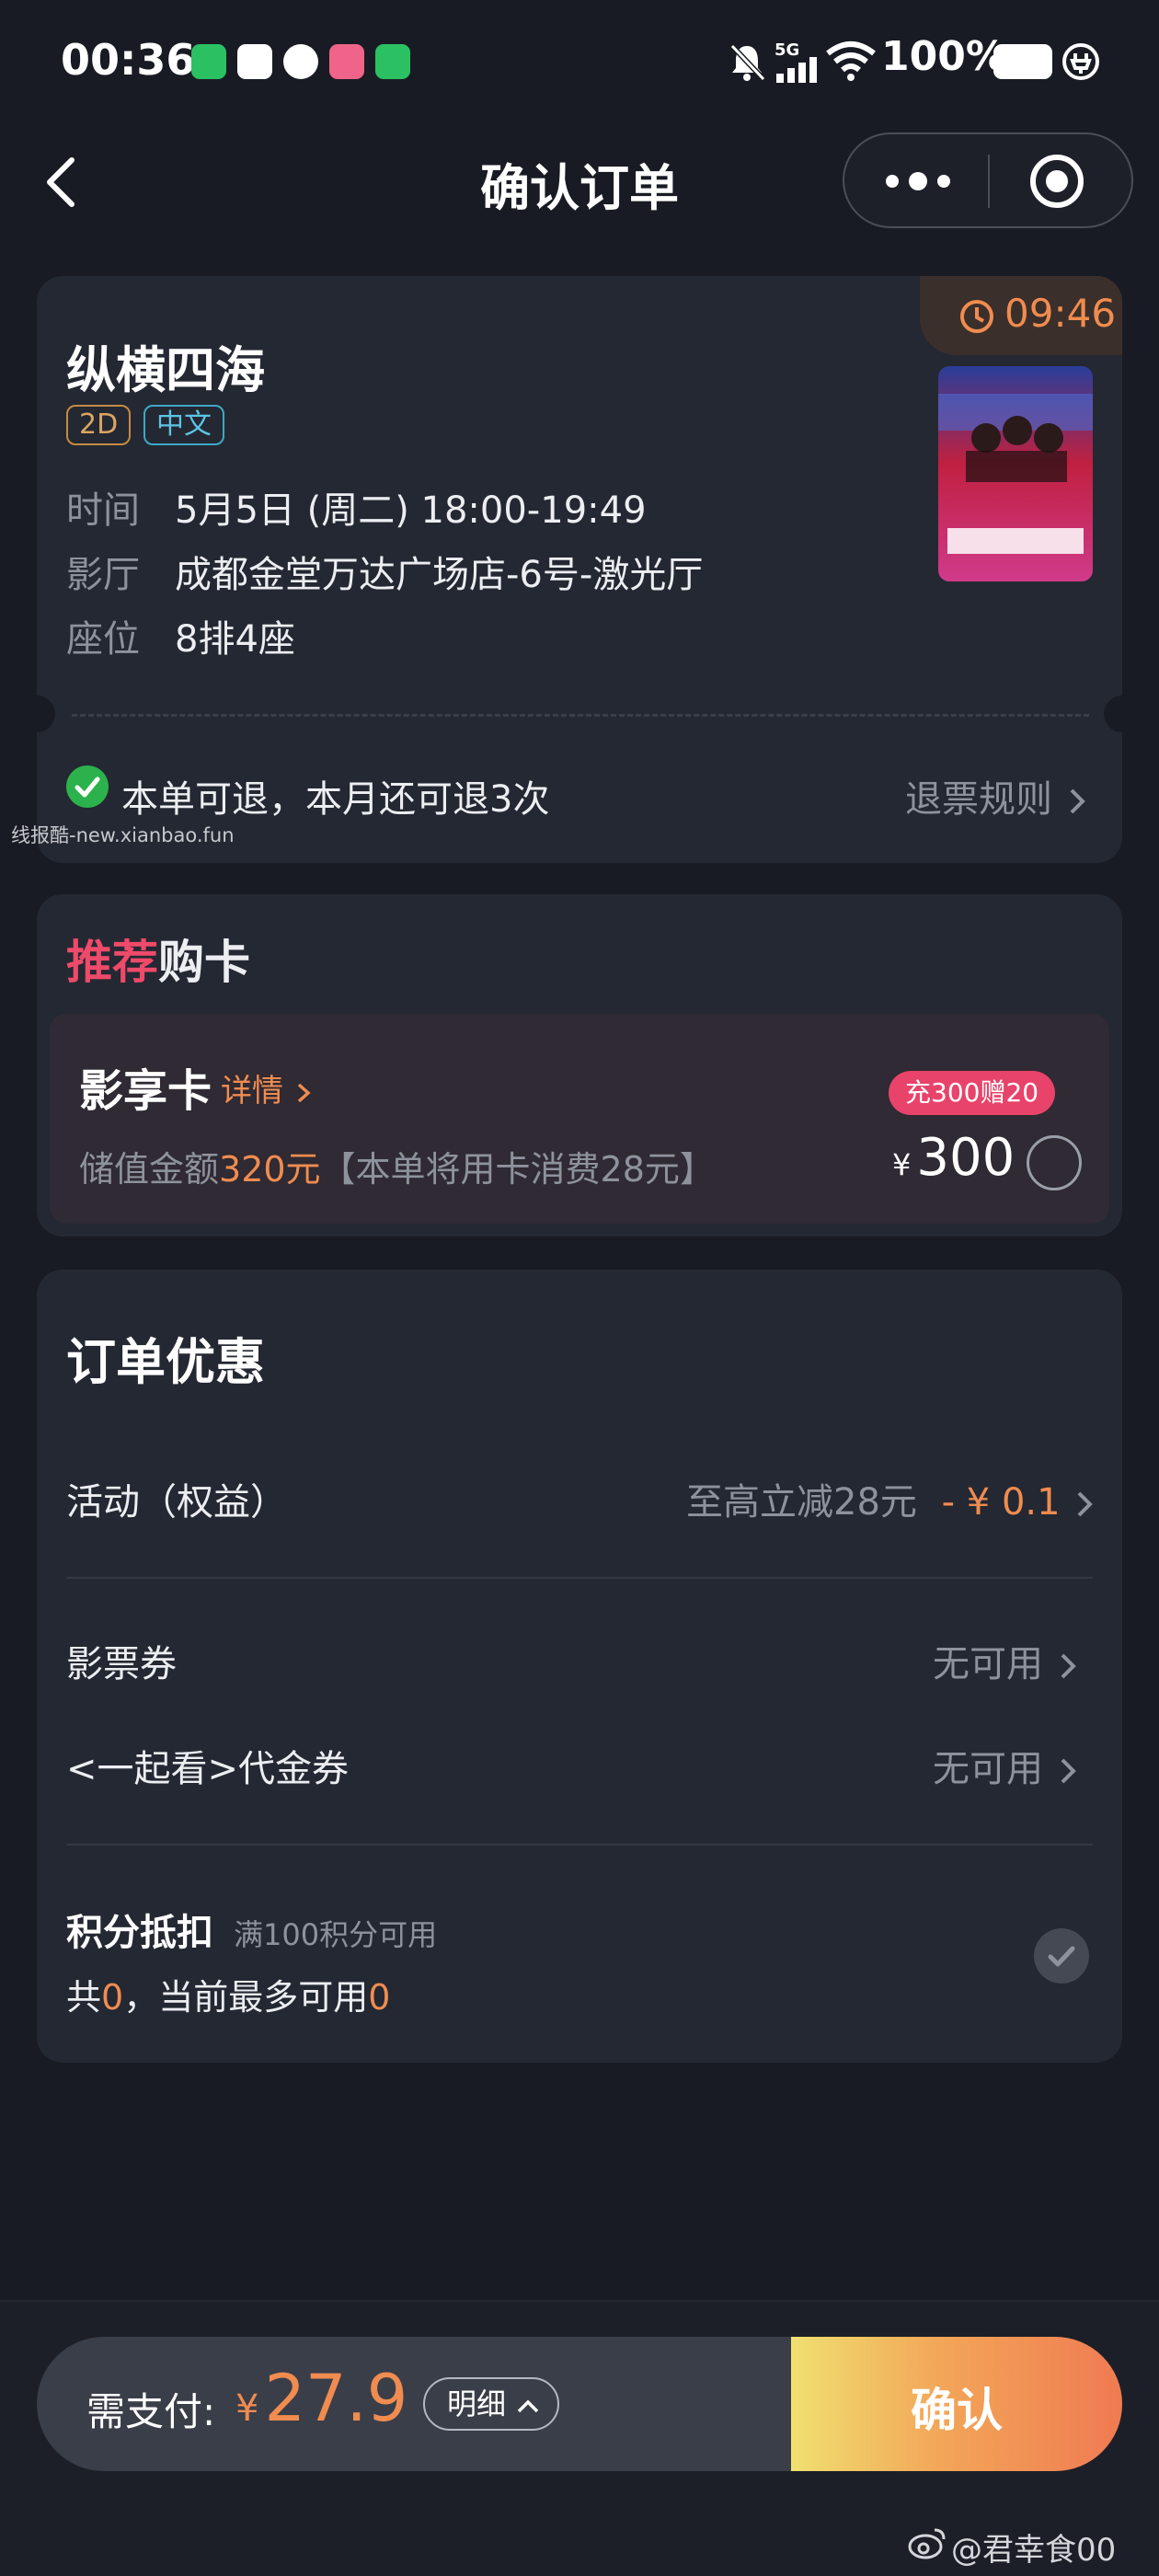  I want to click on pay-amount: ¥27.9, so click(321, 2398).